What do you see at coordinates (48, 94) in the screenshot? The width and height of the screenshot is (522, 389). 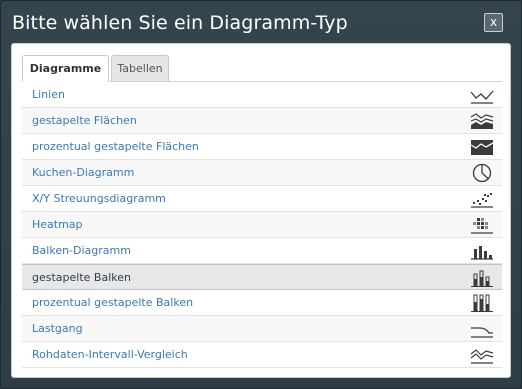 I see `chart-type-label: Linien` at bounding box center [48, 94].